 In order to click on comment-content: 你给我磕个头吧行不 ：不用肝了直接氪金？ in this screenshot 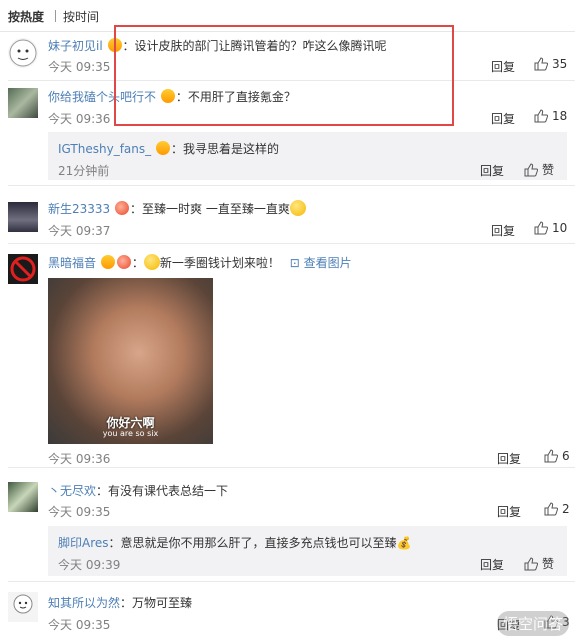, I will do `click(172, 96)`.